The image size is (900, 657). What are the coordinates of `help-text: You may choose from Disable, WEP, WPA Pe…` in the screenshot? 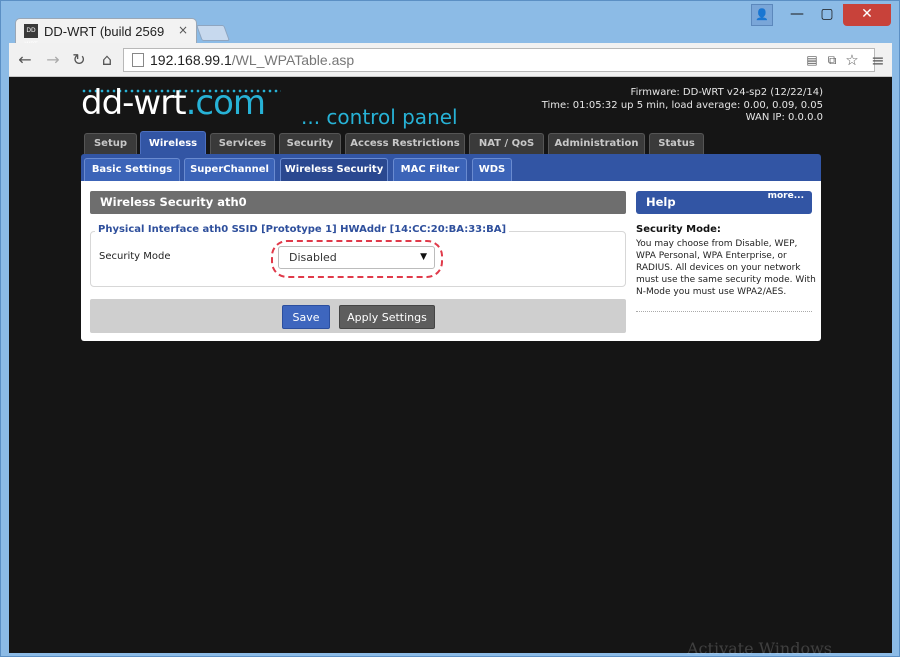 It's located at (726, 268).